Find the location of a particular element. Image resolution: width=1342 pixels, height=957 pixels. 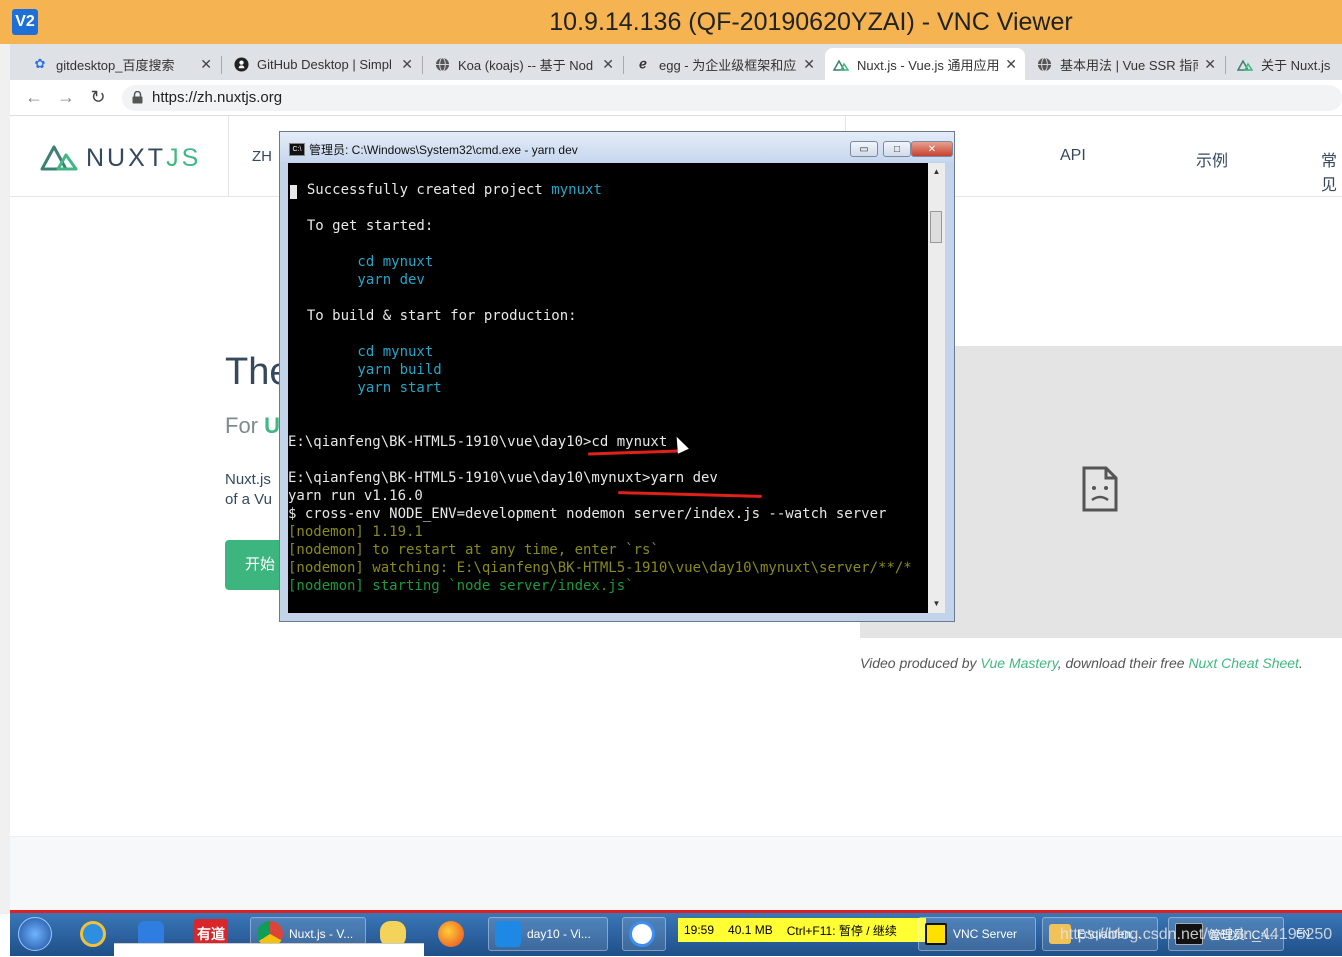

nav-item-faq: 常见 is located at coordinates (1331, 171).